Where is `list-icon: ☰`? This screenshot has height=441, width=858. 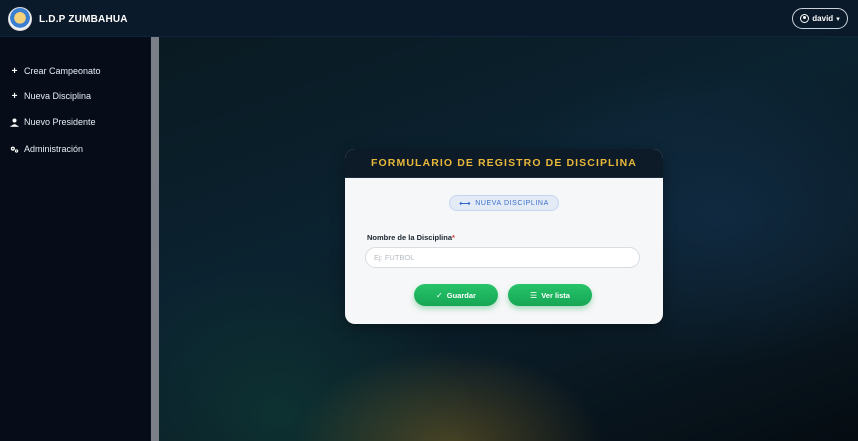 list-icon: ☰ is located at coordinates (534, 295).